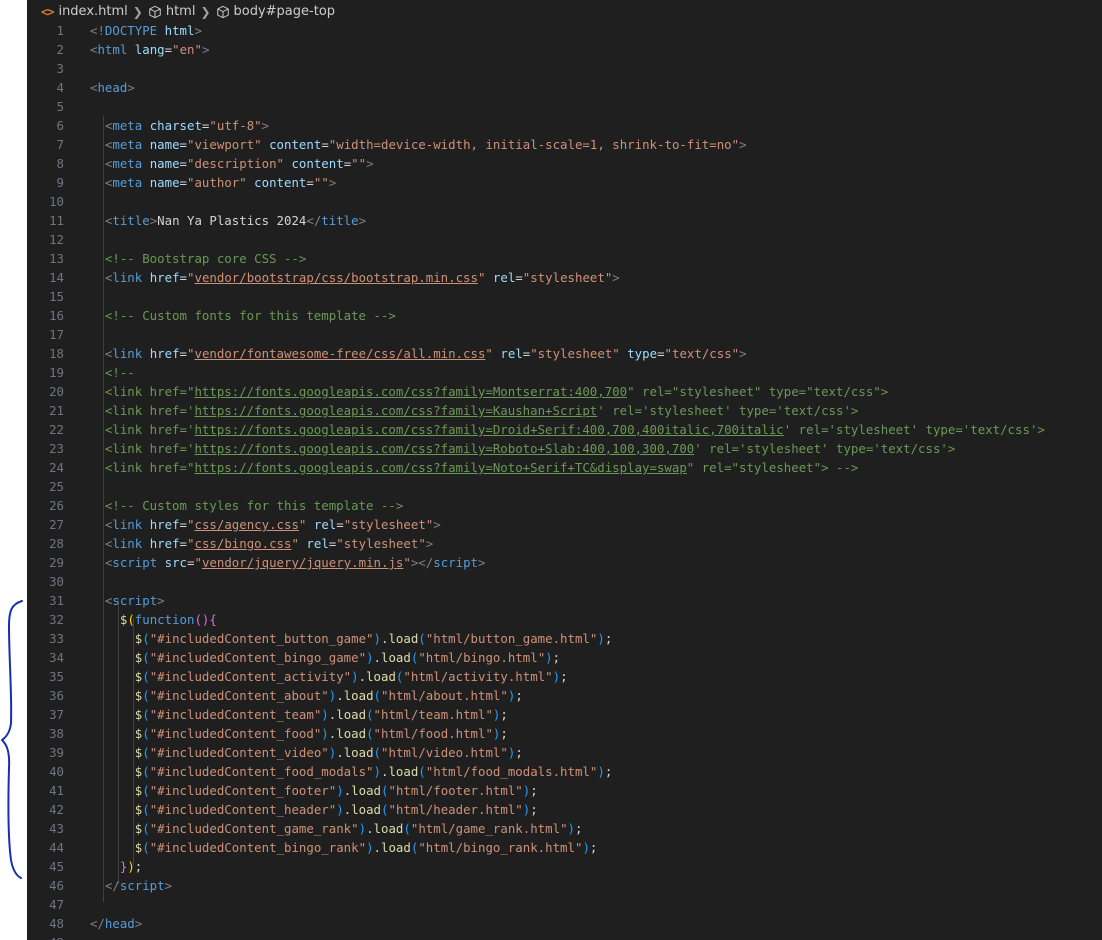 The height and width of the screenshot is (940, 1102). Describe the element at coordinates (56, 201) in the screenshot. I see `line-number: 10` at that location.